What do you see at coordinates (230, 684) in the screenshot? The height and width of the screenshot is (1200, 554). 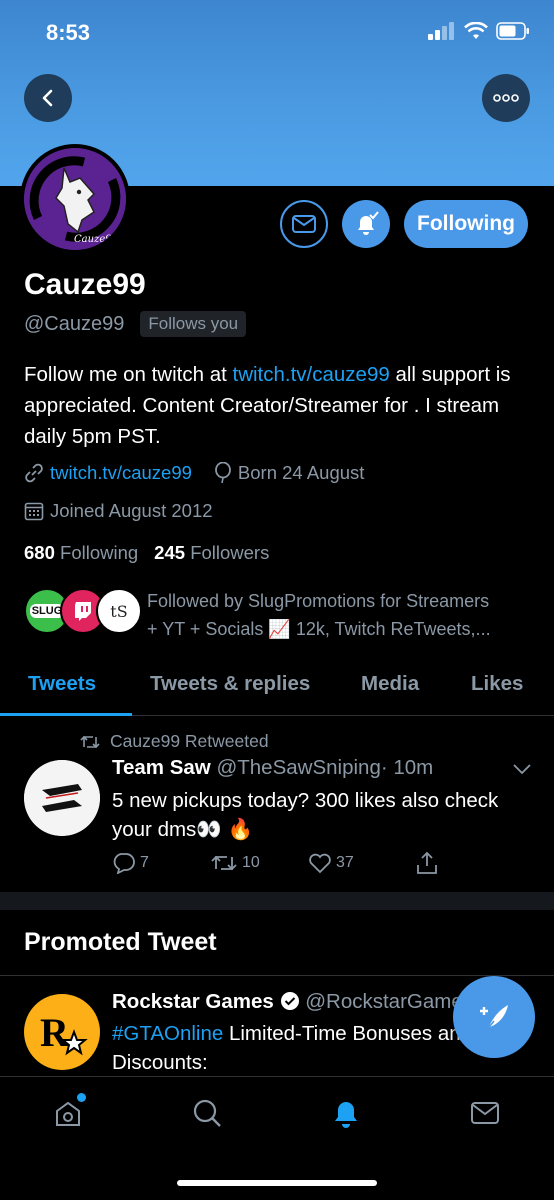 I see `tab-tweets-replies: Tweets & replies` at bounding box center [230, 684].